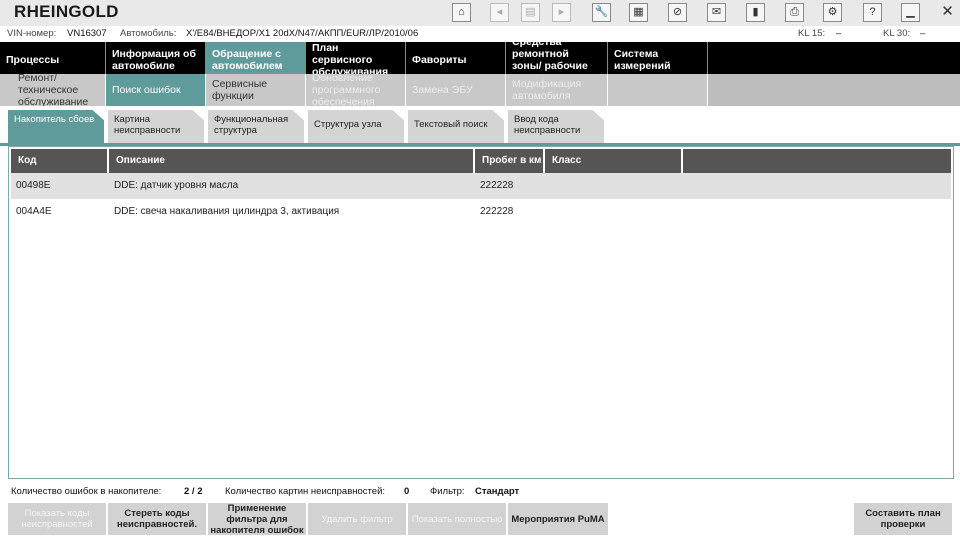  Describe the element at coordinates (897, 33) in the screenshot. I see `kl30-label: KL 30:` at that location.